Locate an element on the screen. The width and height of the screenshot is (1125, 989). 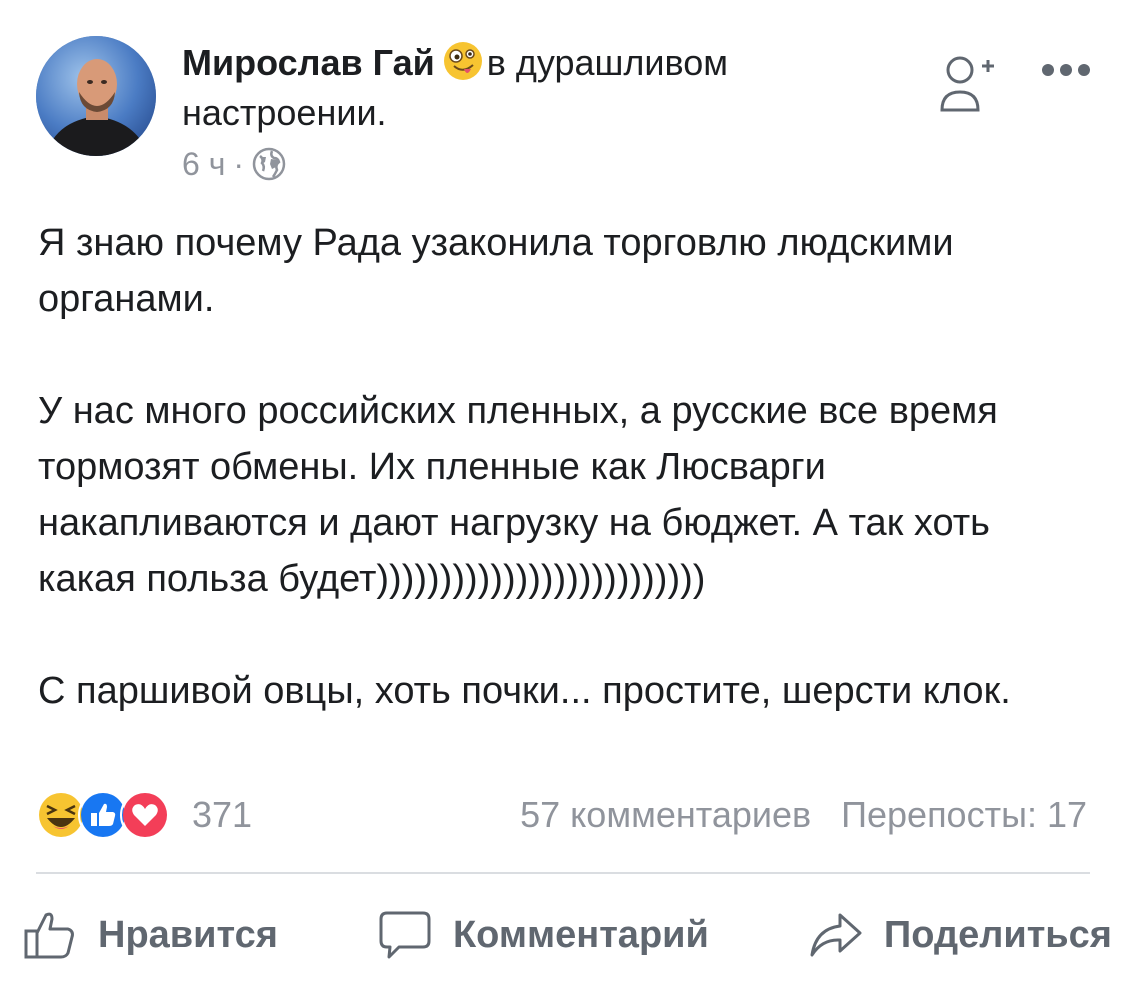
more-options-icon is located at coordinates (1066, 70).